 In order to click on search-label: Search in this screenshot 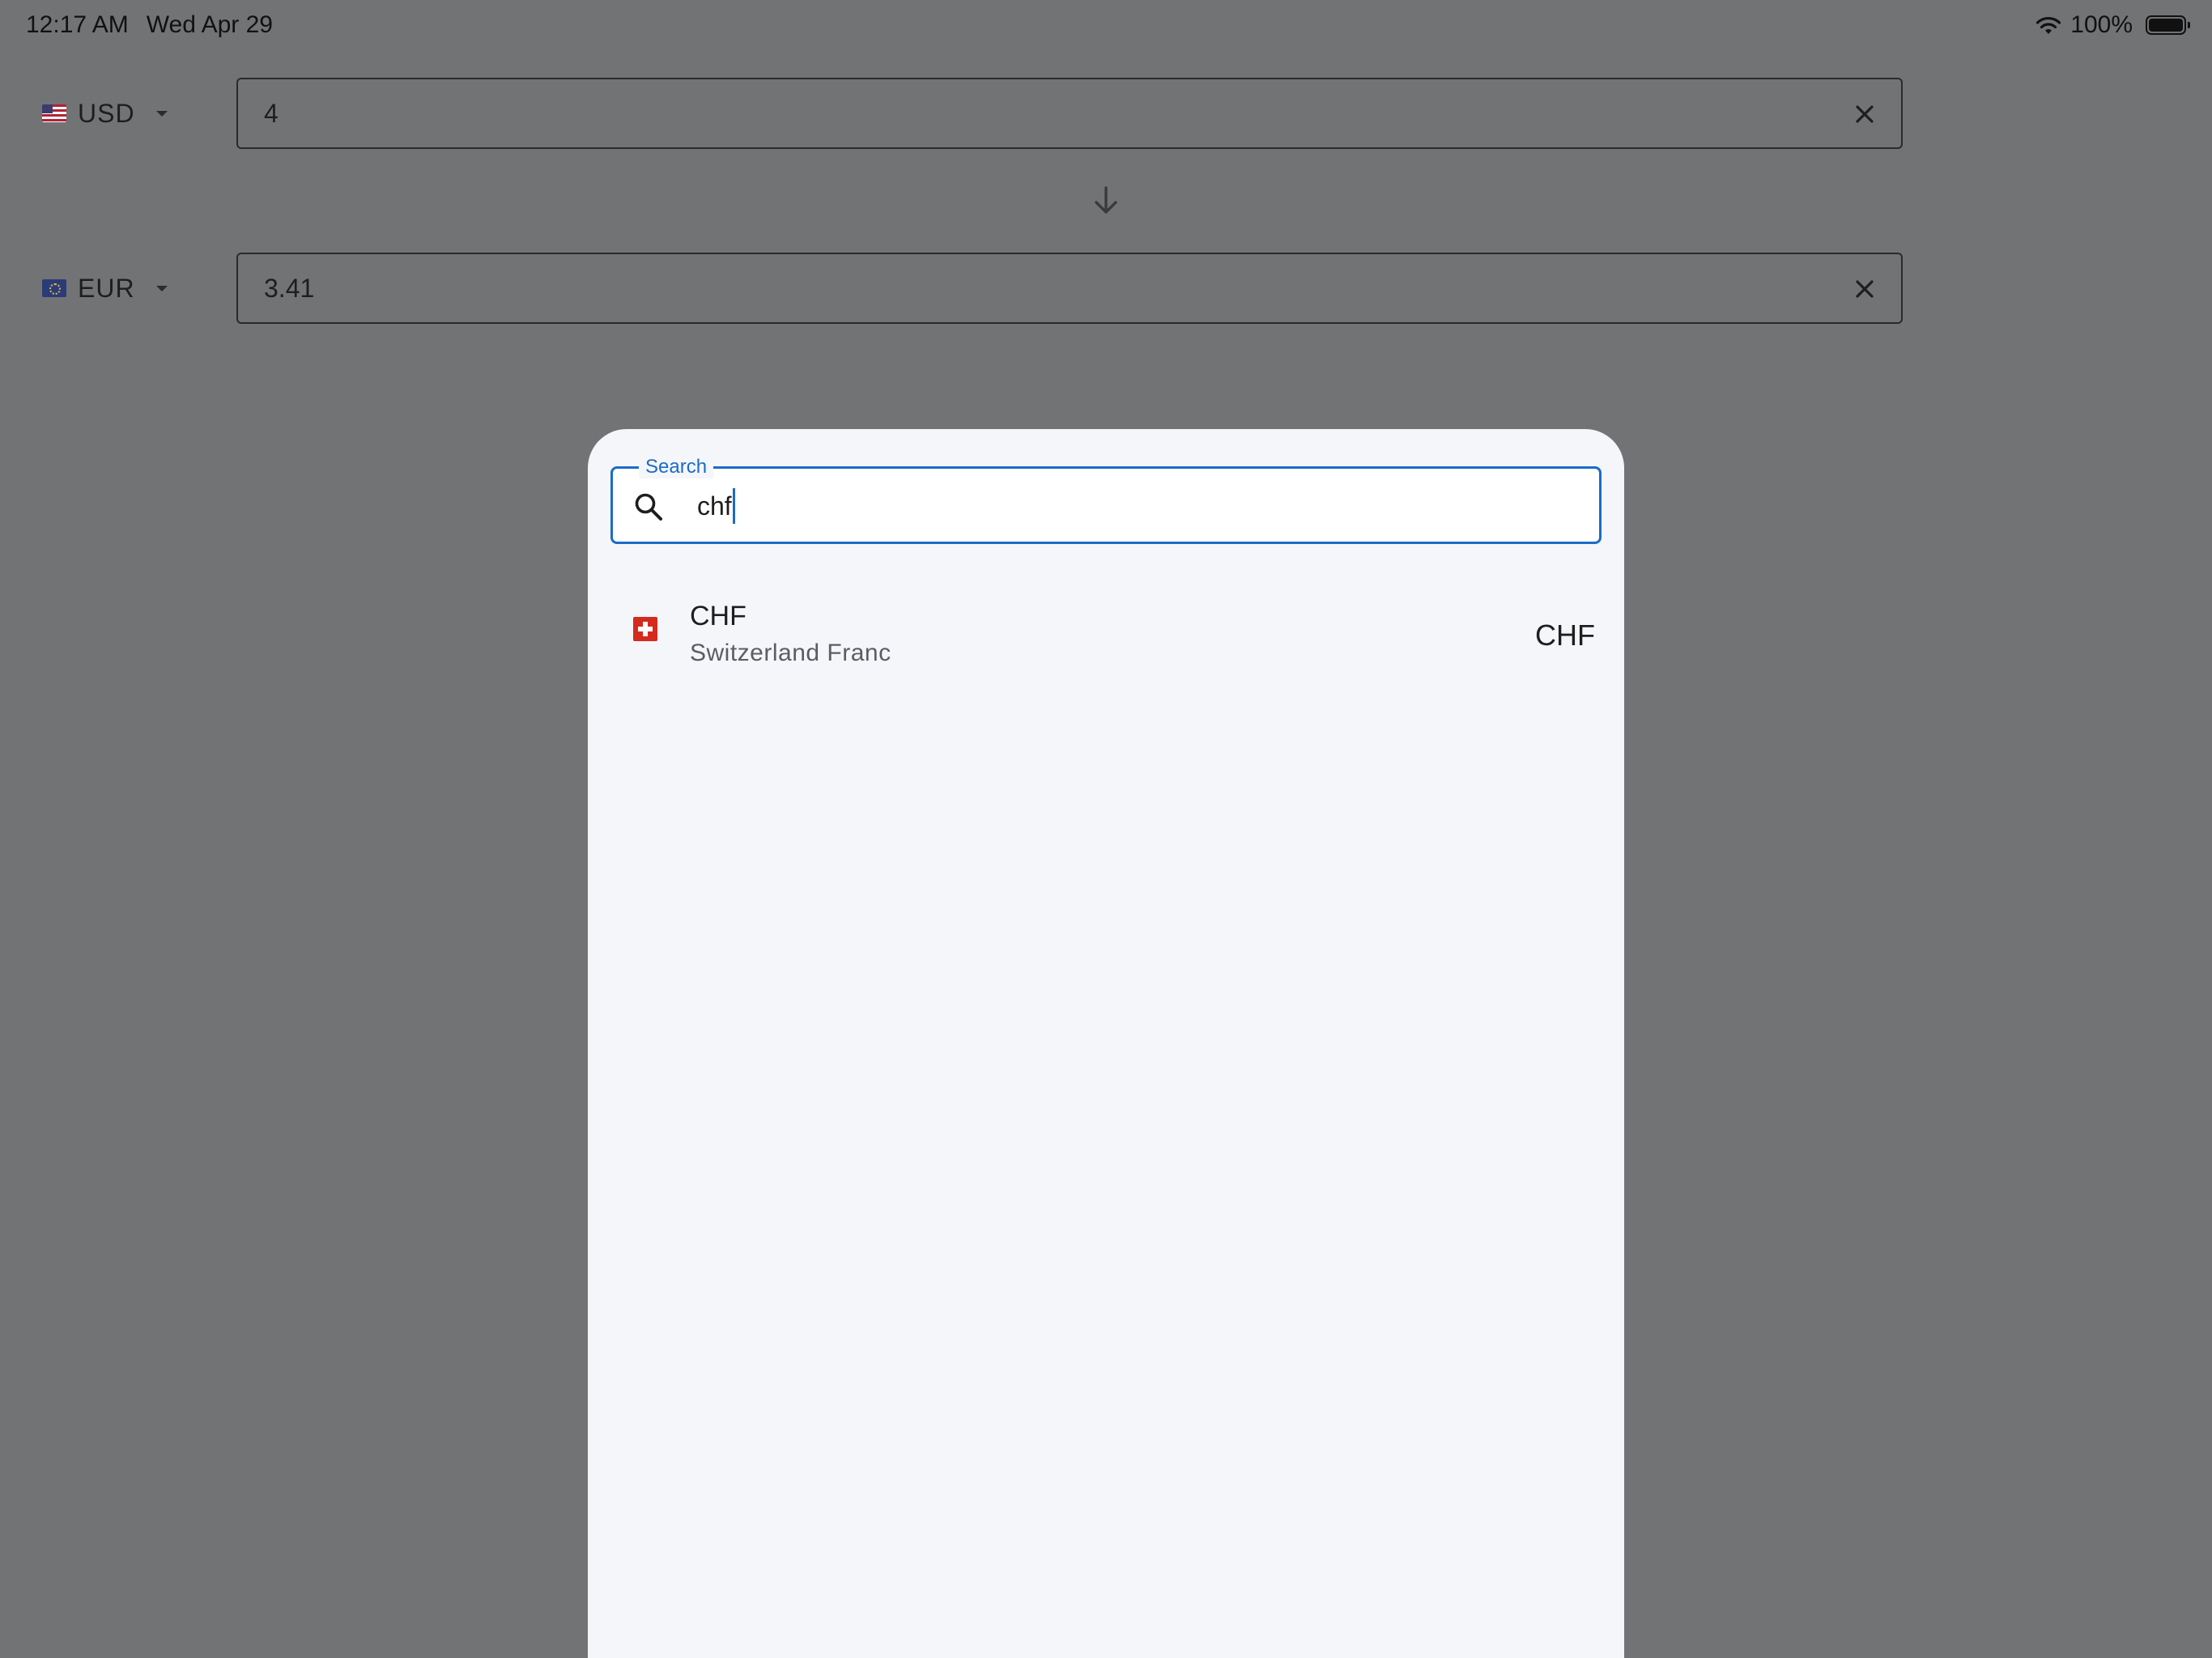, I will do `click(677, 467)`.